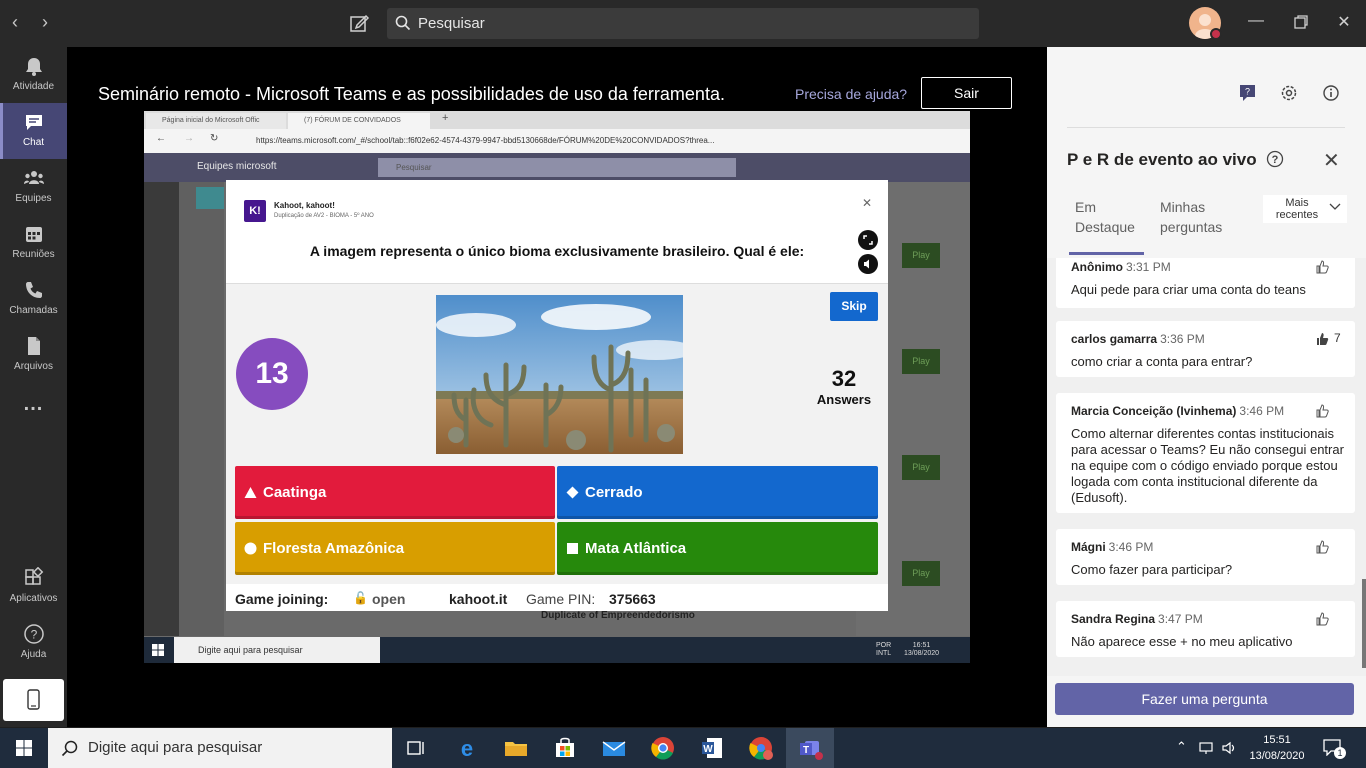 This screenshot has width=1366, height=768. What do you see at coordinates (663, 748) in the screenshot?
I see `chrome-icon` at bounding box center [663, 748].